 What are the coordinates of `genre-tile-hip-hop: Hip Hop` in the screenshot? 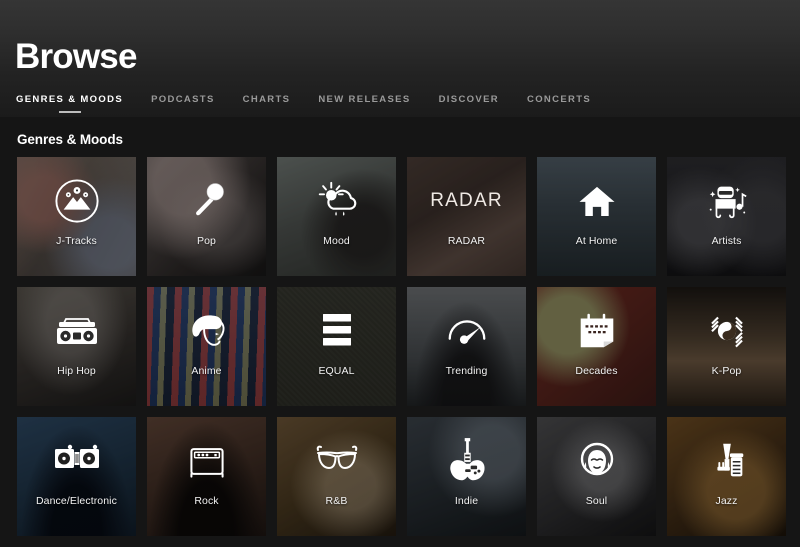 It's located at (76, 346).